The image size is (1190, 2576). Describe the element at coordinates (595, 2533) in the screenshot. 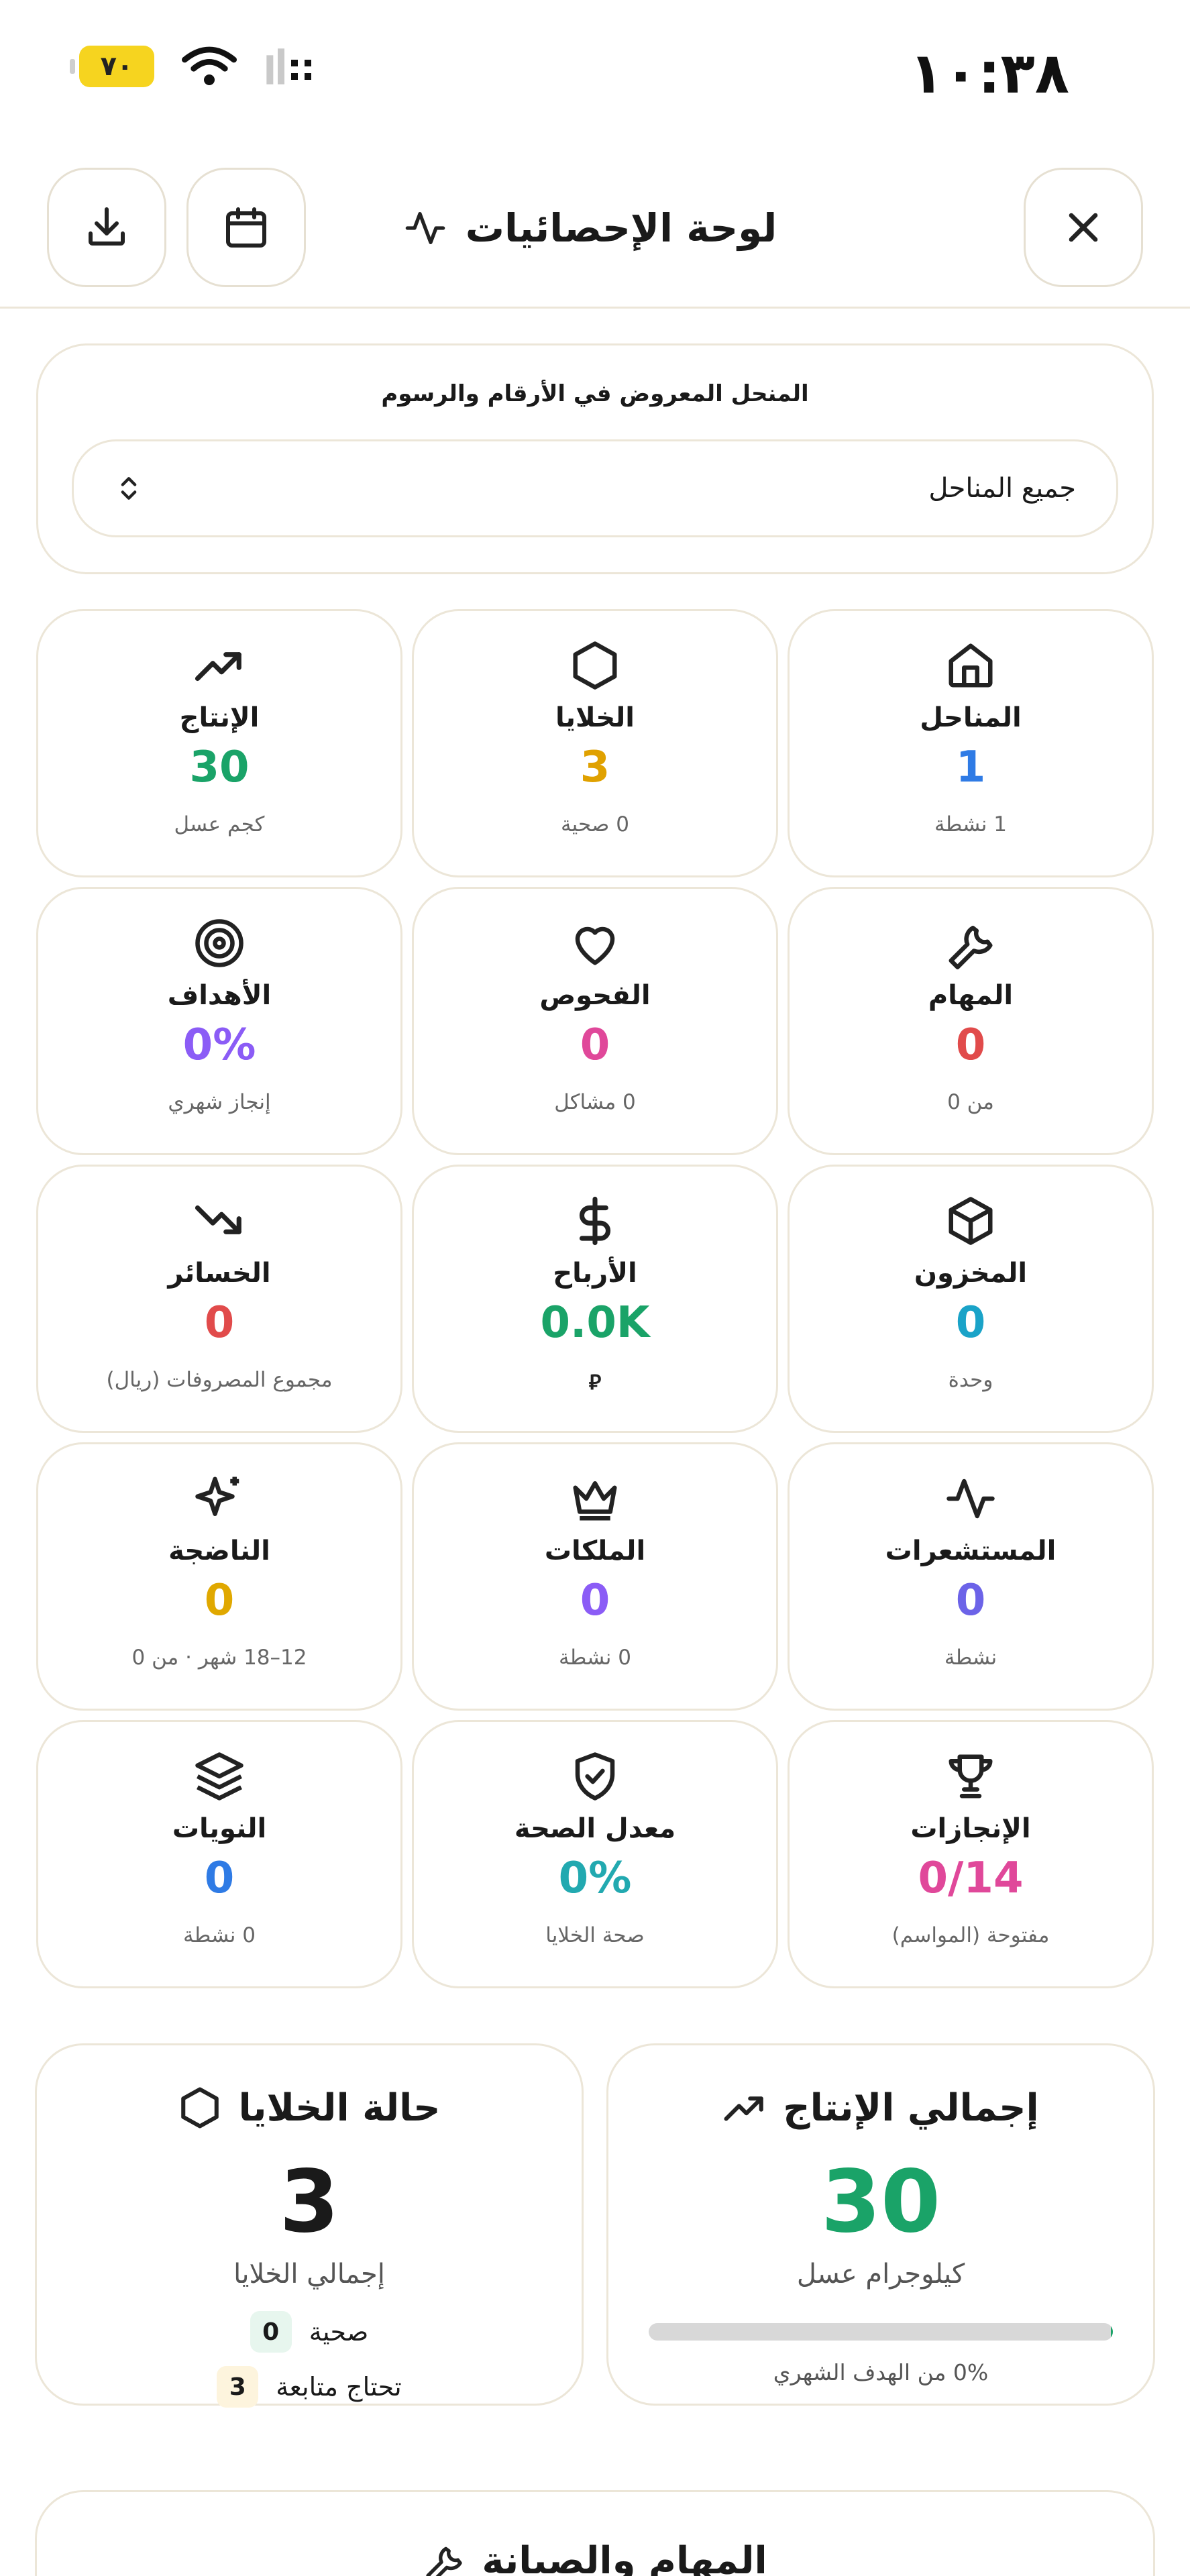

I see `tasks-maintenance-card: المهام والصيانة` at that location.